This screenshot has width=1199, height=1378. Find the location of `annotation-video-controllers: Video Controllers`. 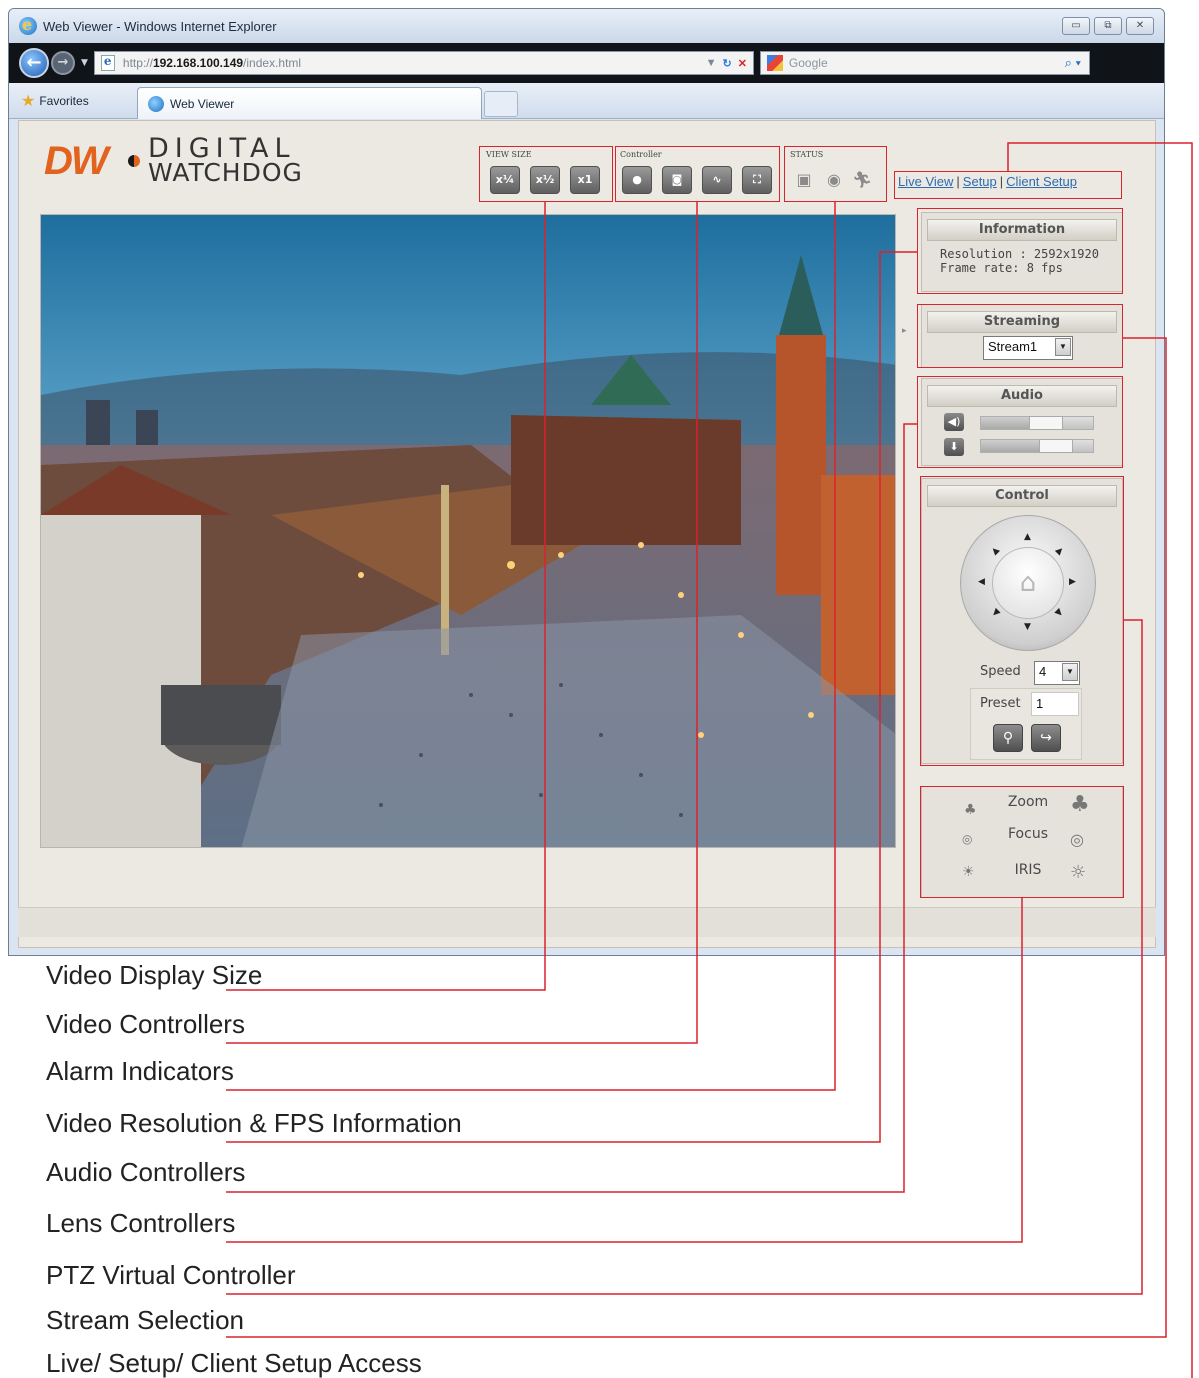

annotation-video-controllers: Video Controllers is located at coordinates (145, 1024).